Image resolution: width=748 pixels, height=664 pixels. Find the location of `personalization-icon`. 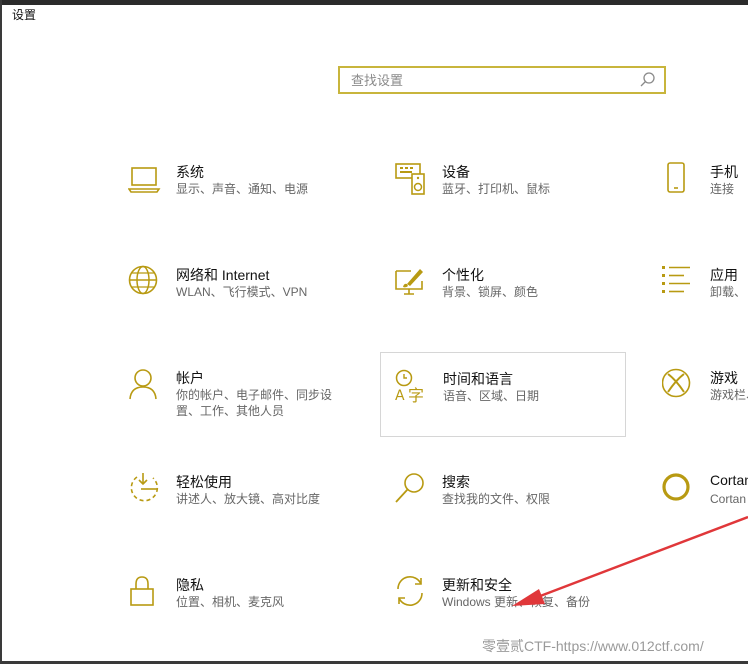

personalization-icon is located at coordinates (411, 282).